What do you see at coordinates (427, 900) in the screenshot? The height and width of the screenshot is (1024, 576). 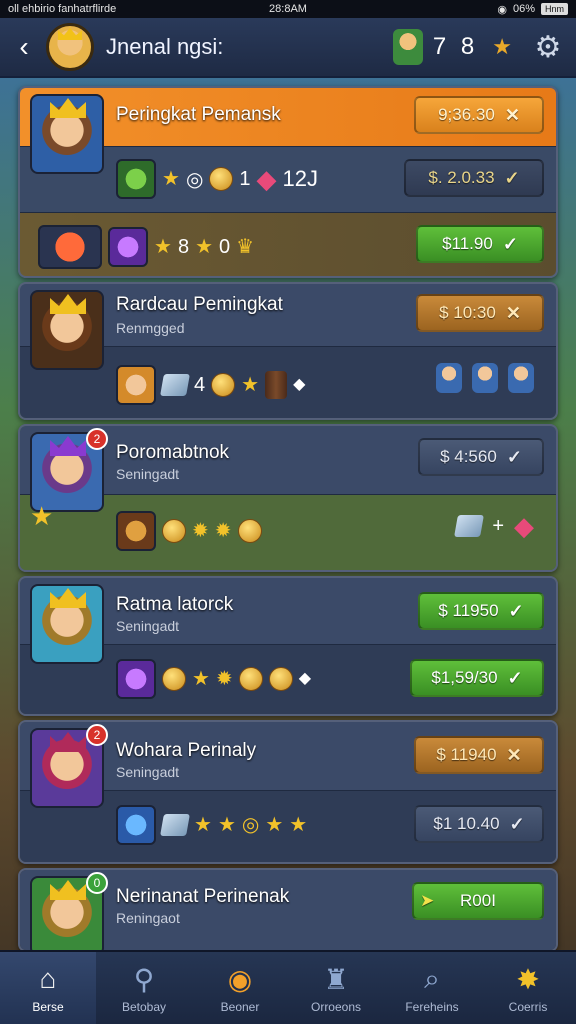 I see `arrow-icon: ➤` at bounding box center [427, 900].